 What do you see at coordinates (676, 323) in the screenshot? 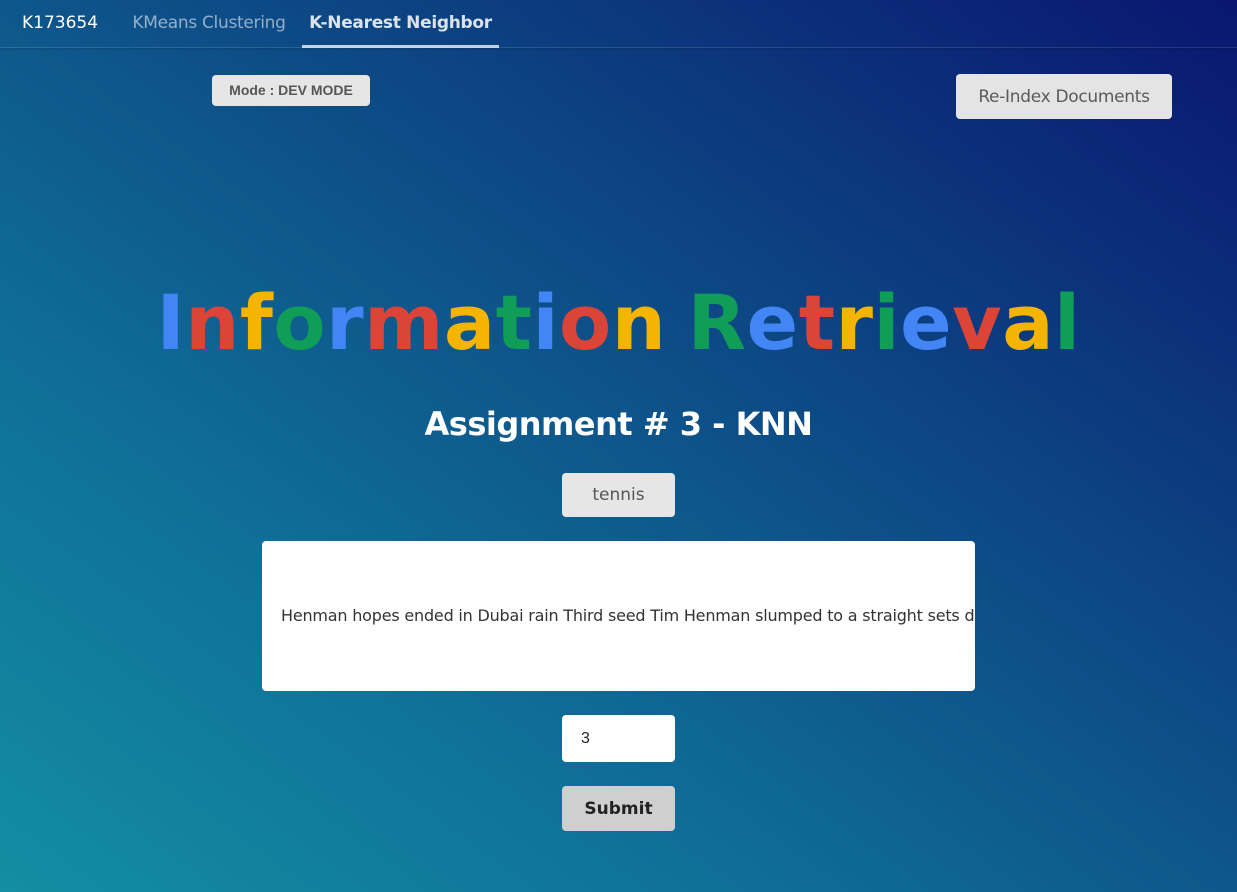
I see `title-letter` at bounding box center [676, 323].